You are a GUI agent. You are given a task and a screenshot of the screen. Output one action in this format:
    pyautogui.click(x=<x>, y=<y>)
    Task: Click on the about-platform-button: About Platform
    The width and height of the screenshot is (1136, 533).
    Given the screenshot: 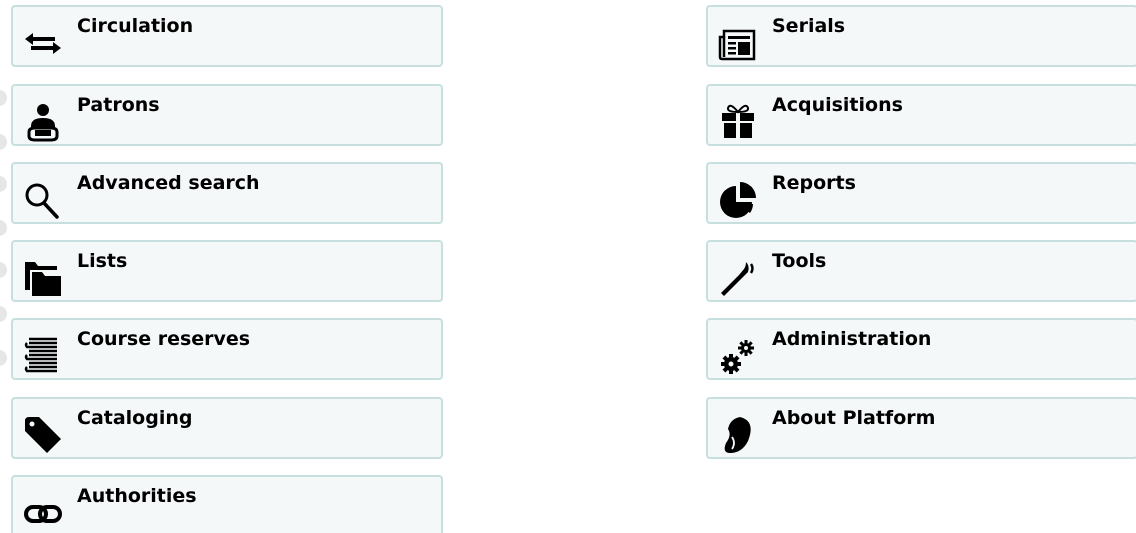 What is the action you would take?
    pyautogui.click(x=921, y=428)
    